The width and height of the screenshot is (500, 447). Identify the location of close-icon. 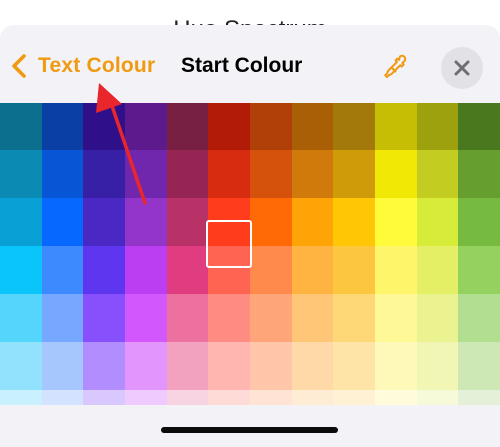
(462, 68).